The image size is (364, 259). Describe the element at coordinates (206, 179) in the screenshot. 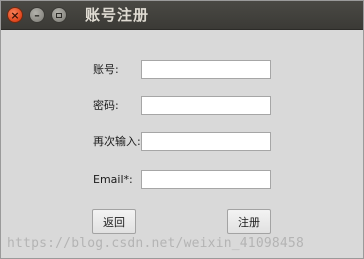

I see `email-input` at that location.